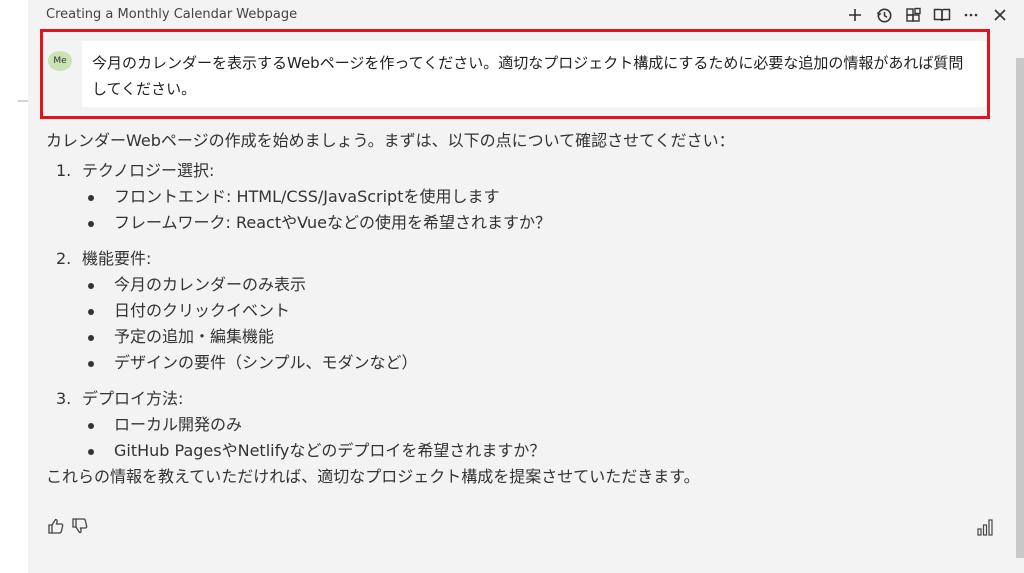 Image resolution: width=1024 pixels, height=573 pixels. What do you see at coordinates (521, 363) in the screenshot?
I see `list-item: デザインの要件（シンプル、モダンなど）` at bounding box center [521, 363].